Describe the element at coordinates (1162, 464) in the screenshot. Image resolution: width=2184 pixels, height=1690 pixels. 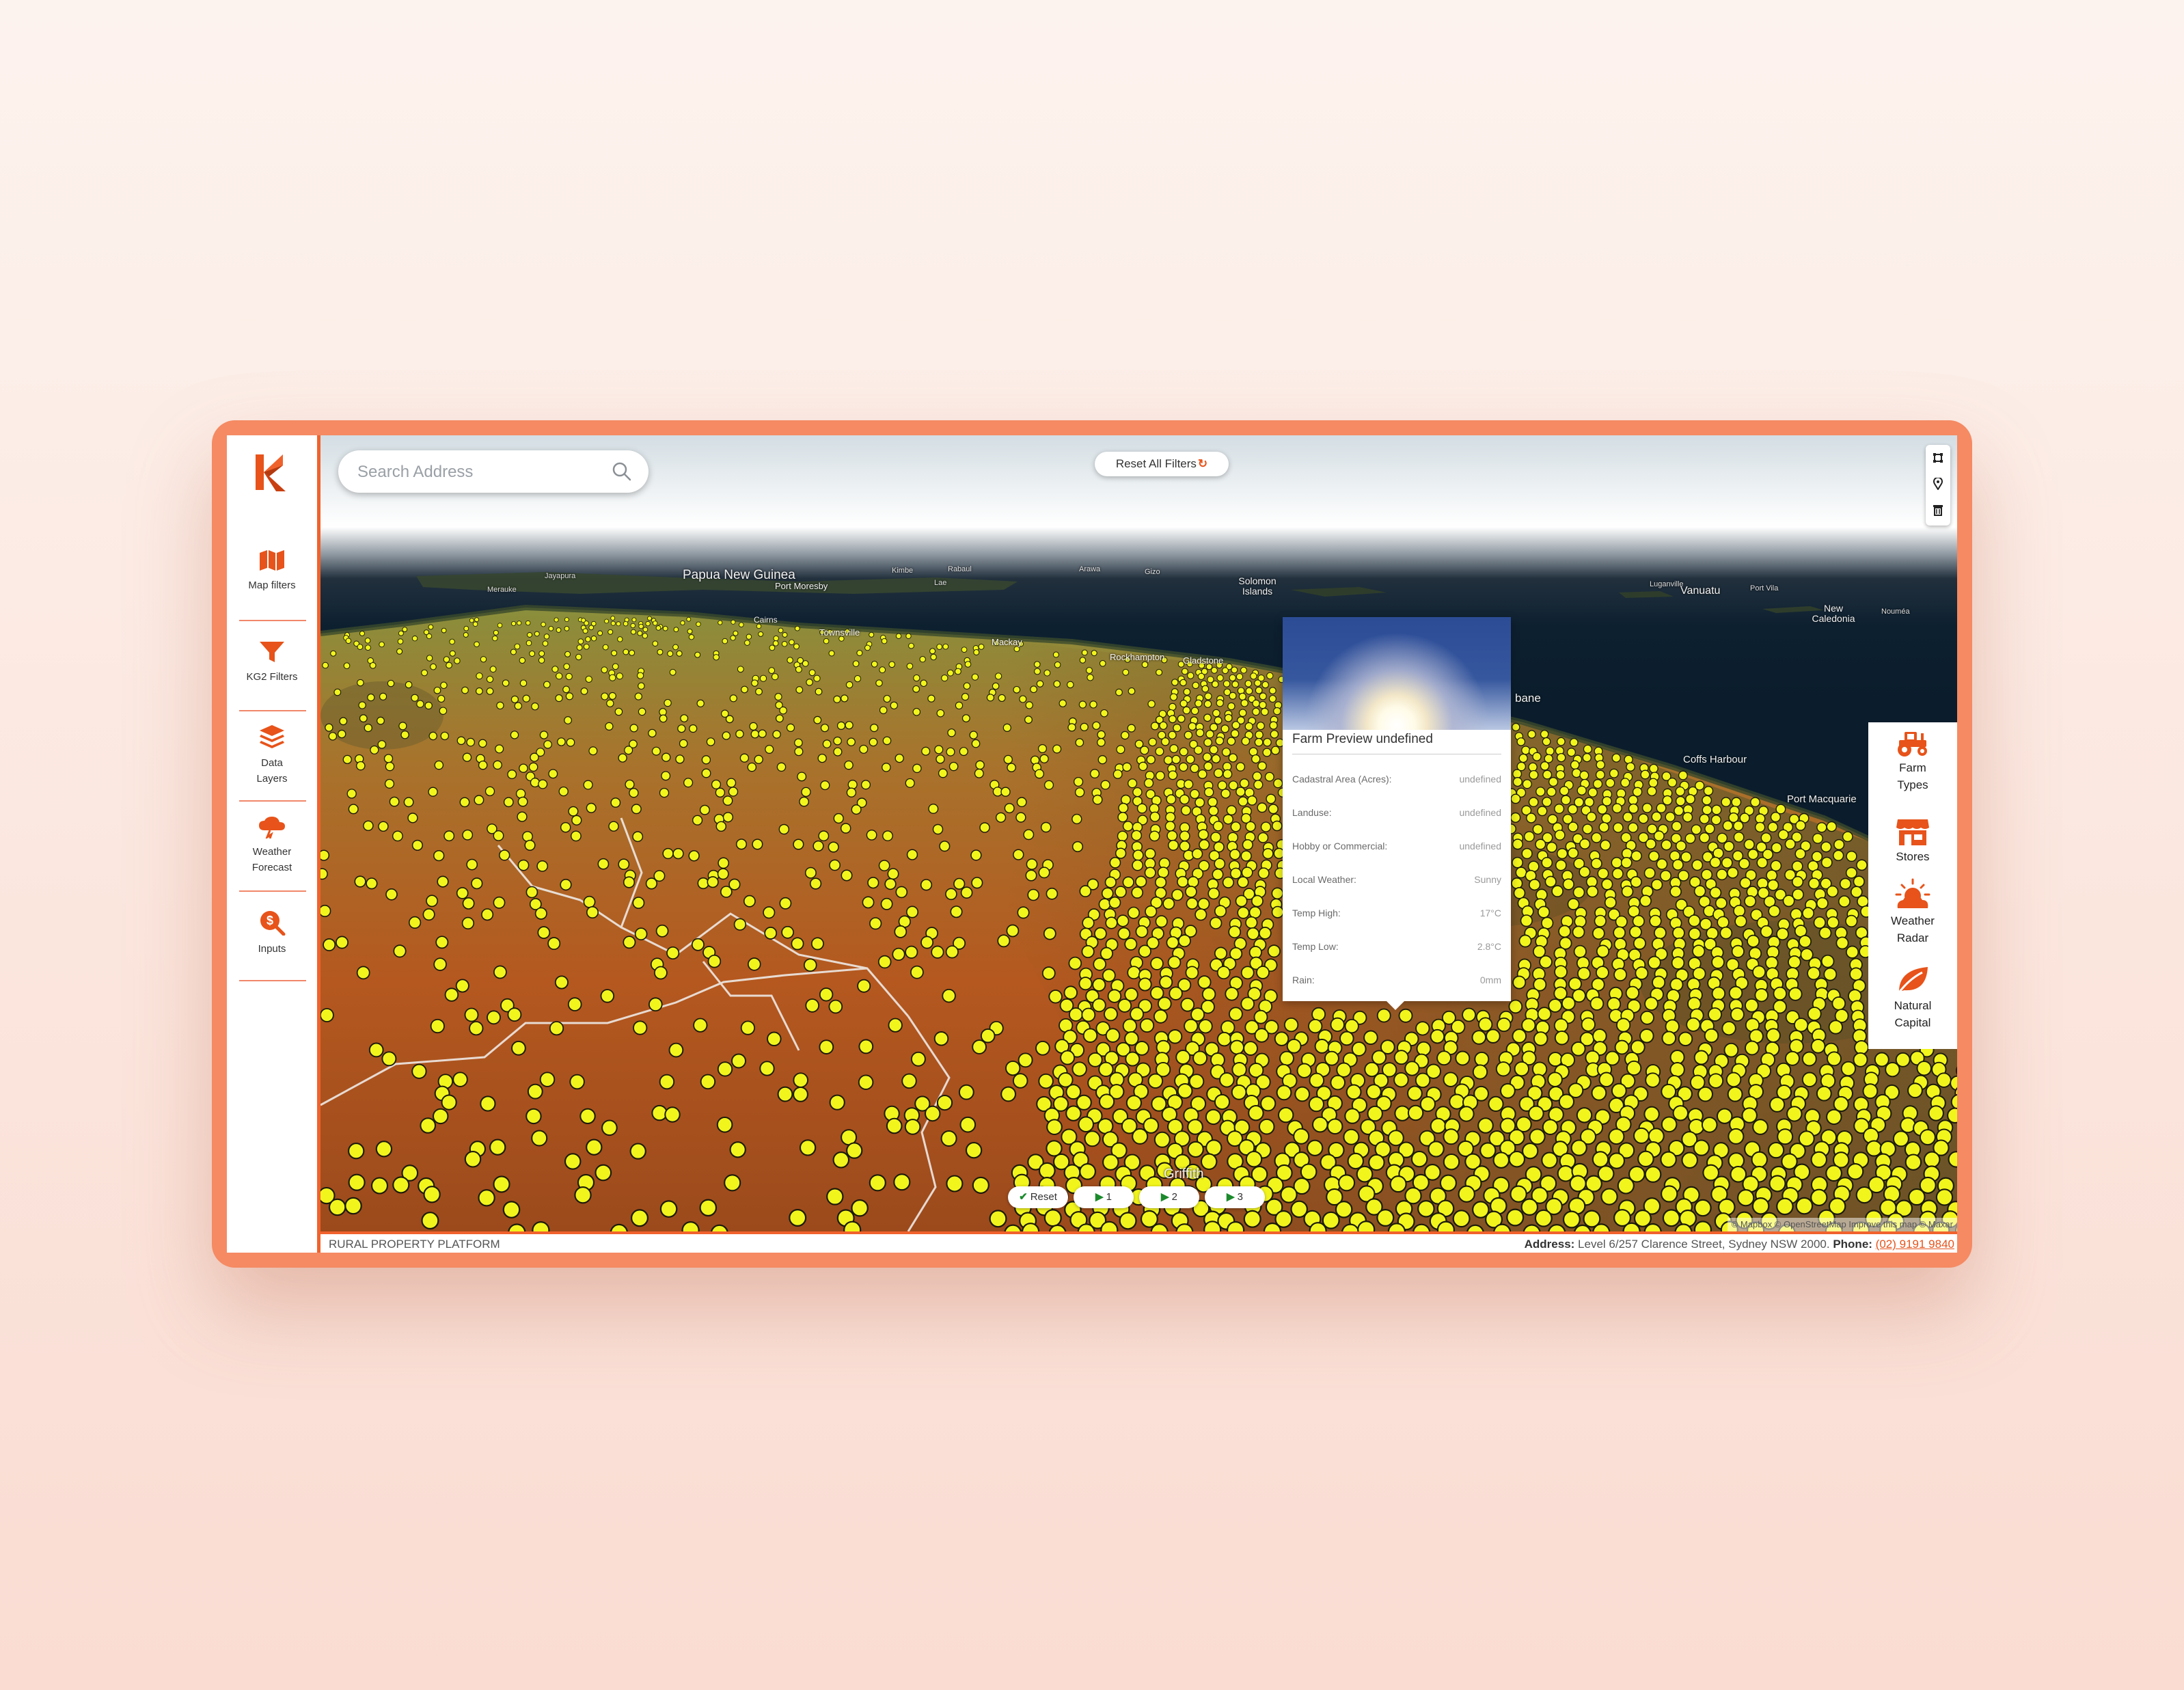
I see `reset-all-filters-button: Reset All Filters ↻` at that location.